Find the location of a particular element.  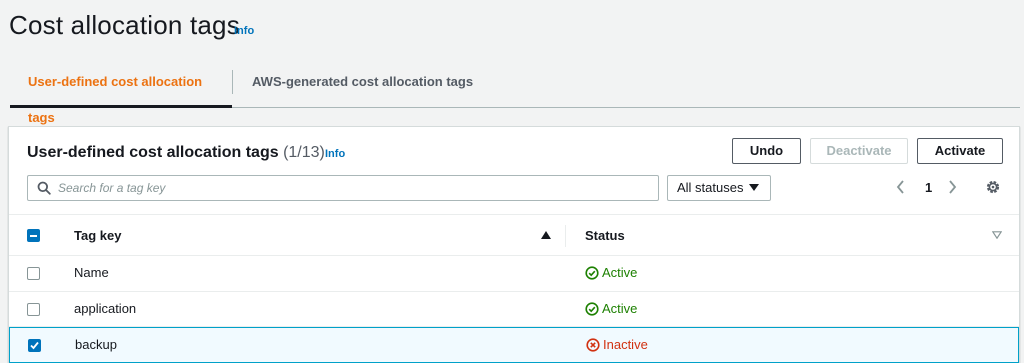

x-circle-icon is located at coordinates (593, 345).